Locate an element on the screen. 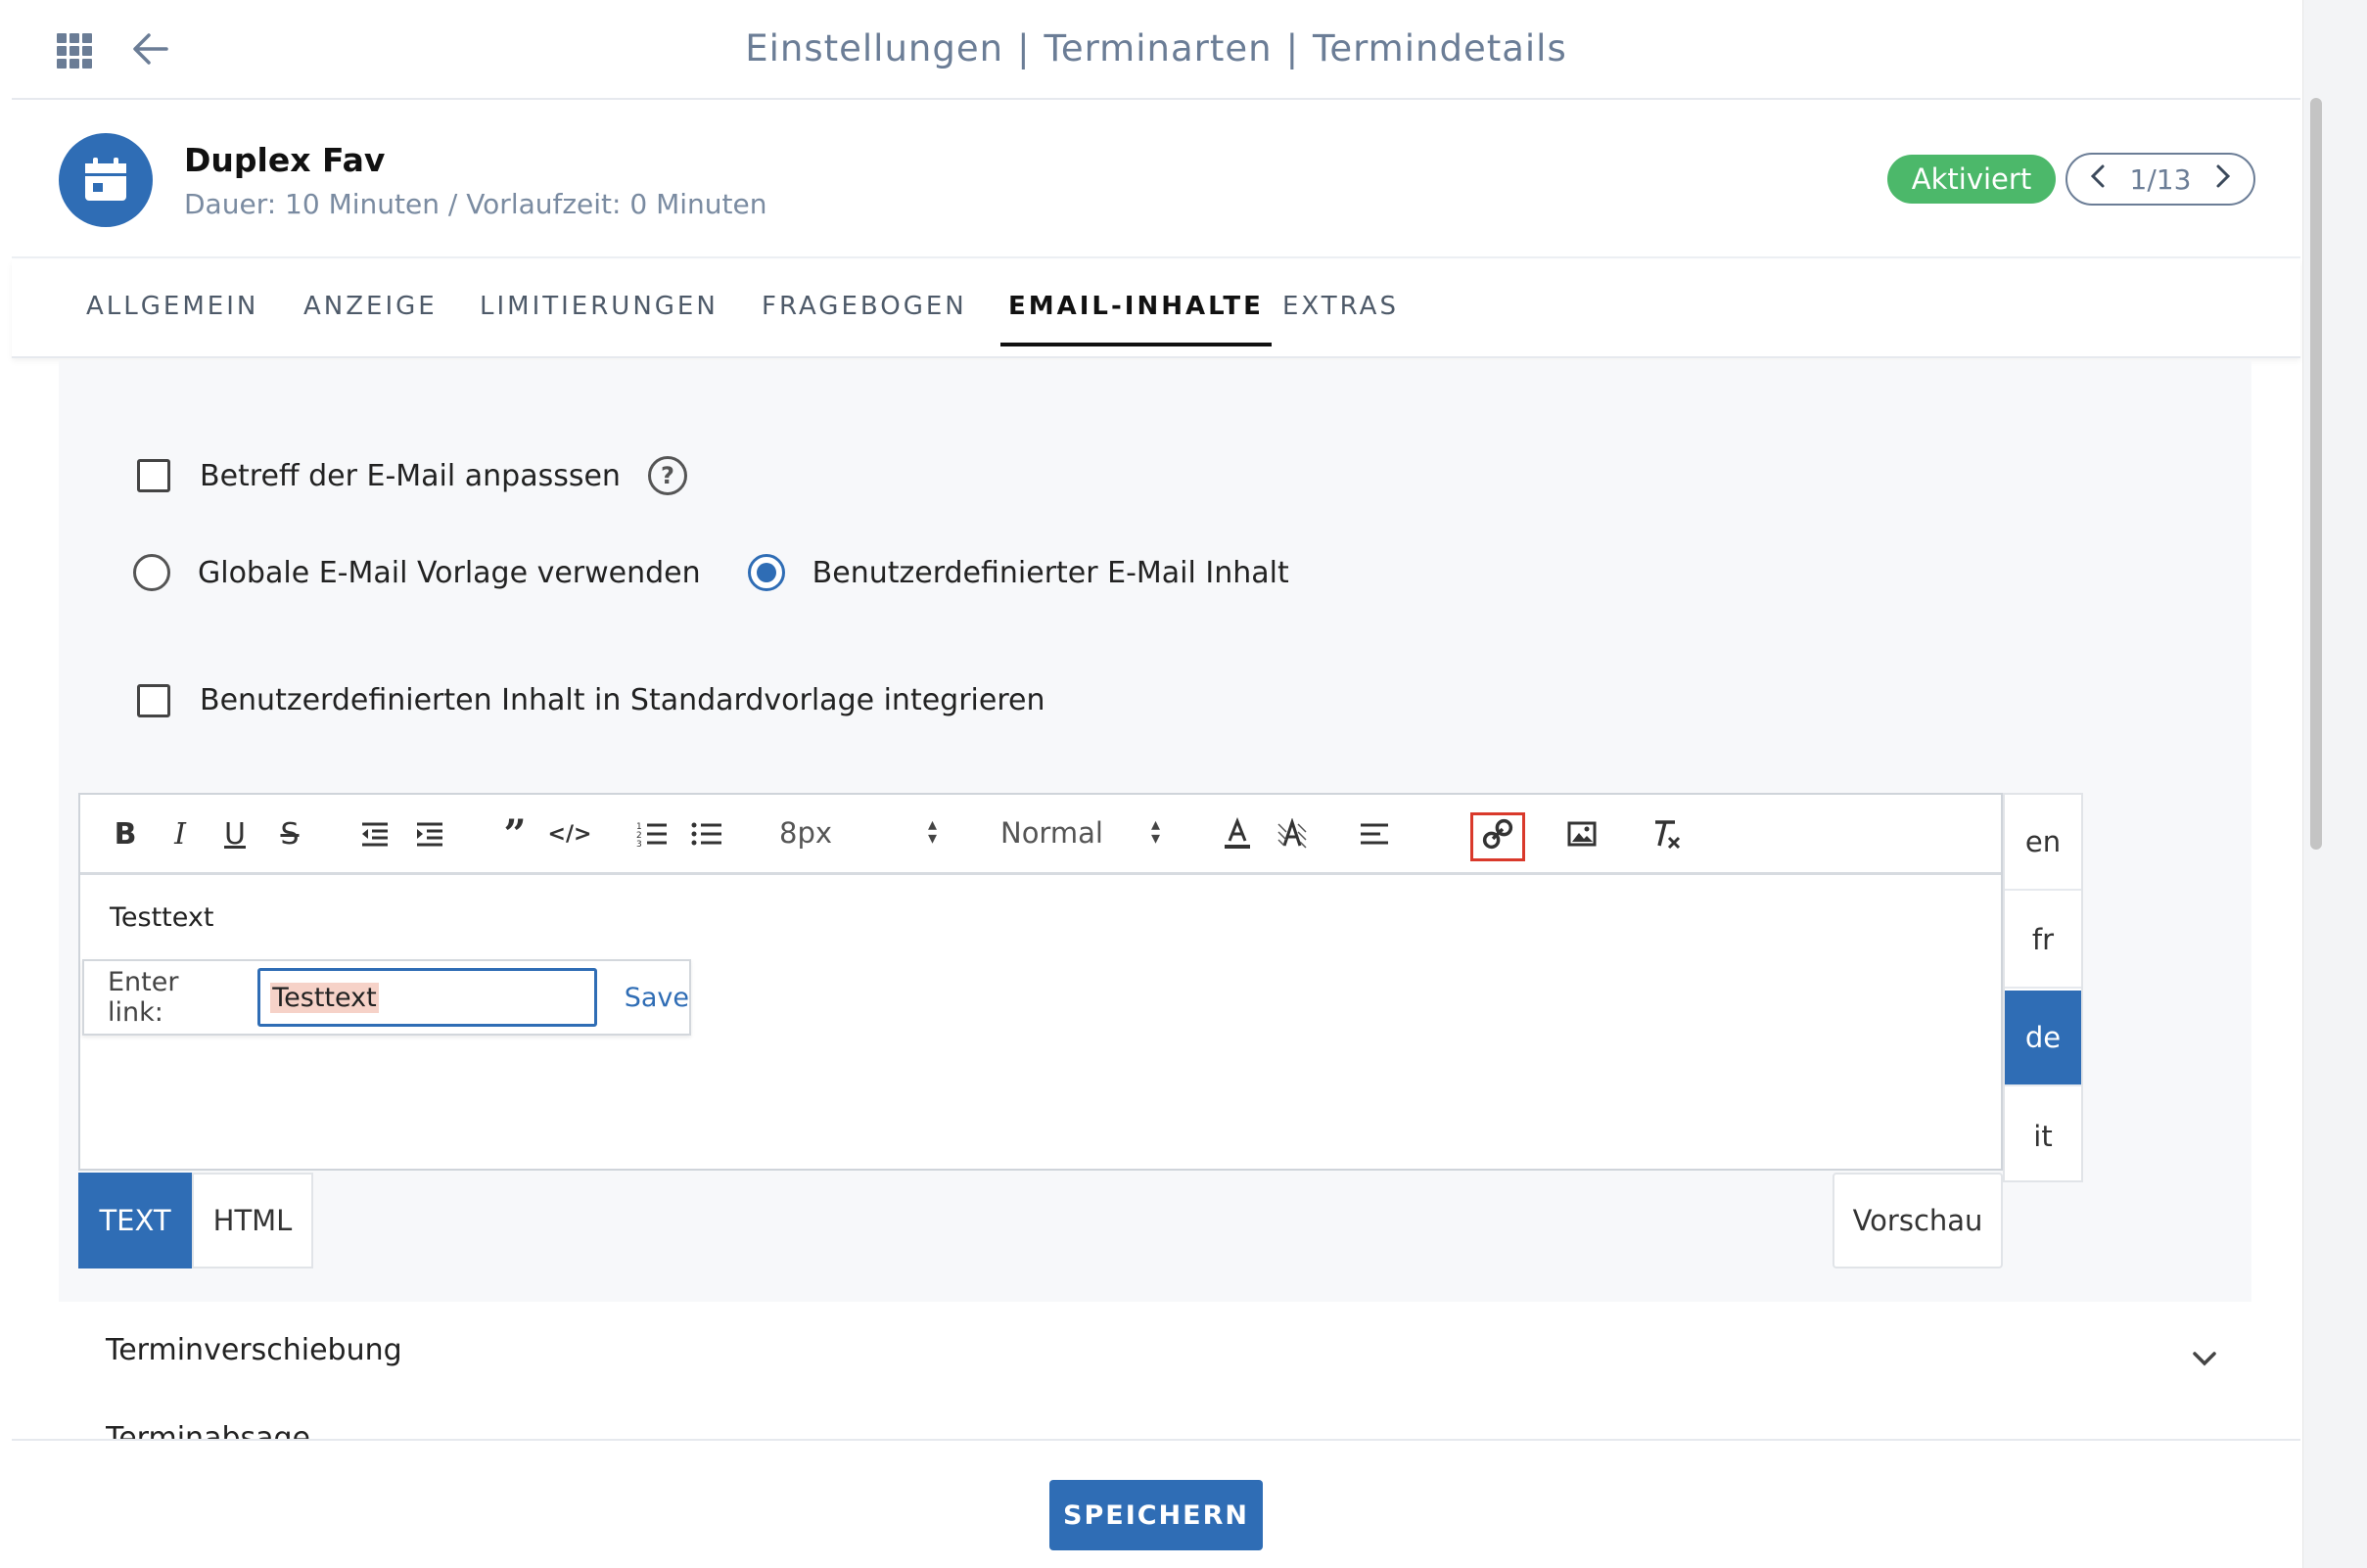 This screenshot has height=1568, width=2367. italic-icon: I is located at coordinates (180, 833).